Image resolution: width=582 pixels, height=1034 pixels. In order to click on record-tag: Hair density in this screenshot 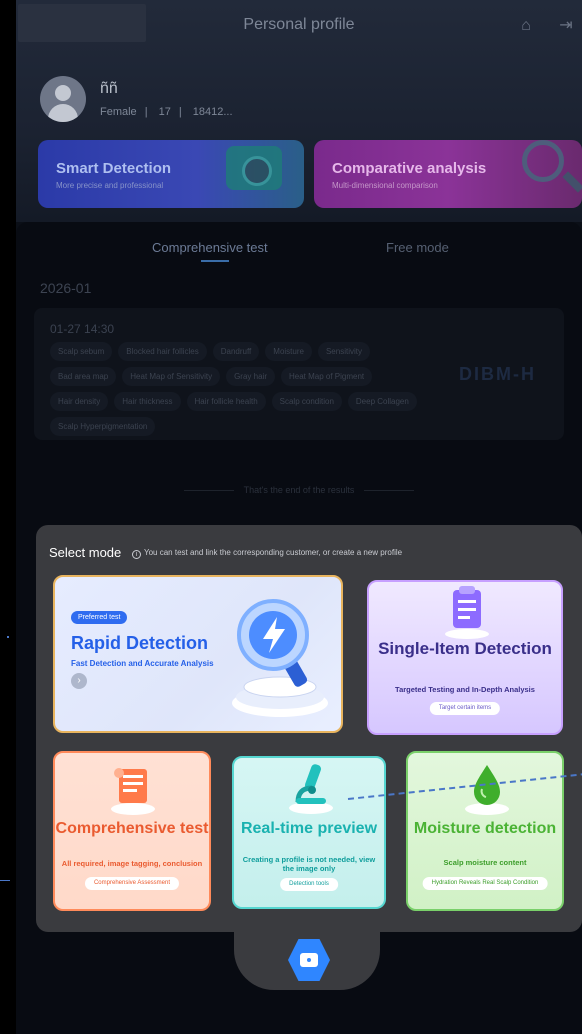, I will do `click(79, 401)`.